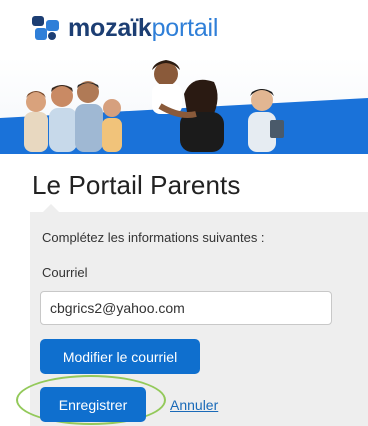  What do you see at coordinates (136, 185) in the screenshot?
I see `page-title: Le Portail Parents` at bounding box center [136, 185].